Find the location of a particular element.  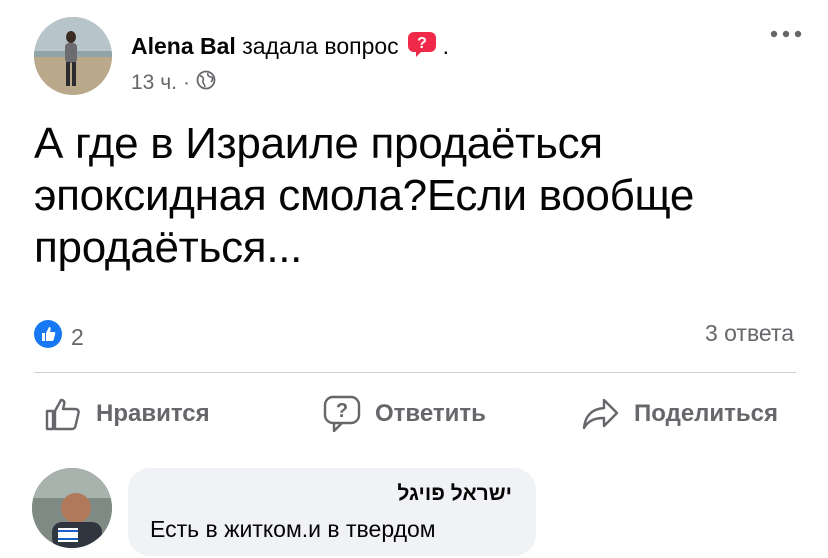

like-reaction-icon is located at coordinates (48, 337).